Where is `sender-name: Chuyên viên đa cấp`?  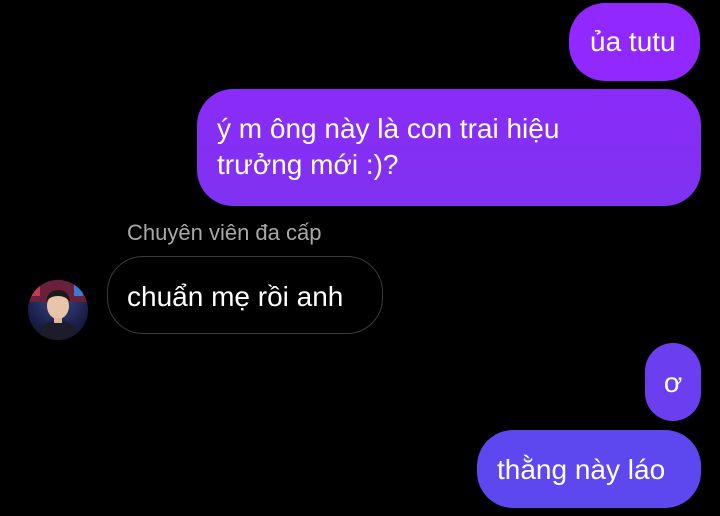 sender-name: Chuyên viên đa cấp is located at coordinates (224, 232).